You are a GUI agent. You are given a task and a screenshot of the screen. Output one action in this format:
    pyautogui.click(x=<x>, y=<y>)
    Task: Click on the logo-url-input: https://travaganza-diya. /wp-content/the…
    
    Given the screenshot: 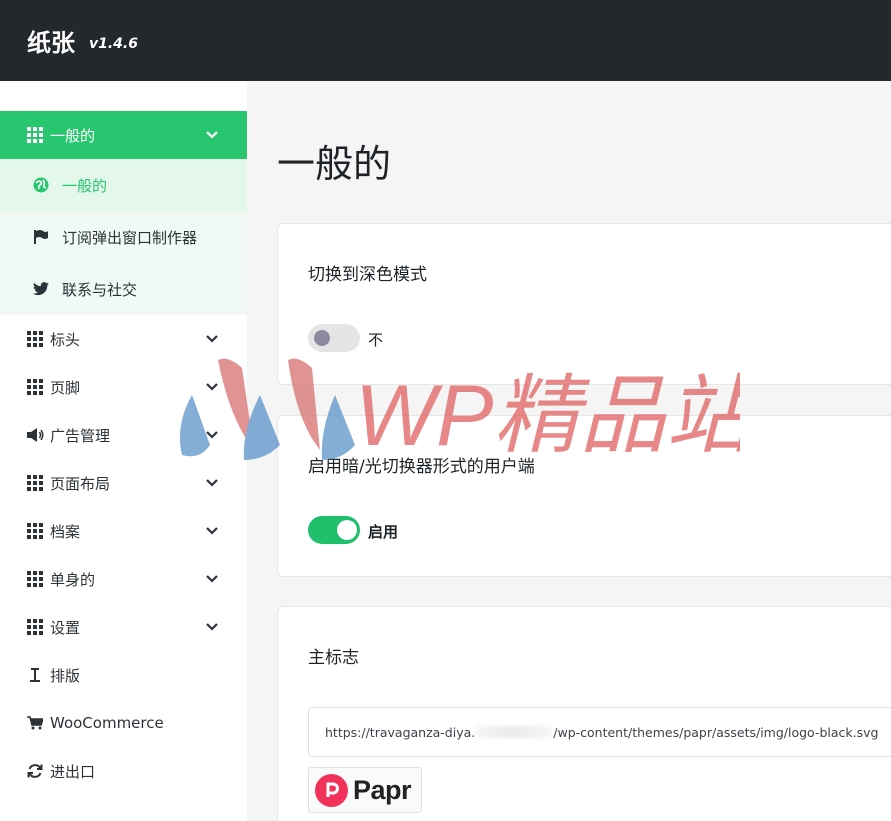 What is the action you would take?
    pyautogui.click(x=599, y=732)
    